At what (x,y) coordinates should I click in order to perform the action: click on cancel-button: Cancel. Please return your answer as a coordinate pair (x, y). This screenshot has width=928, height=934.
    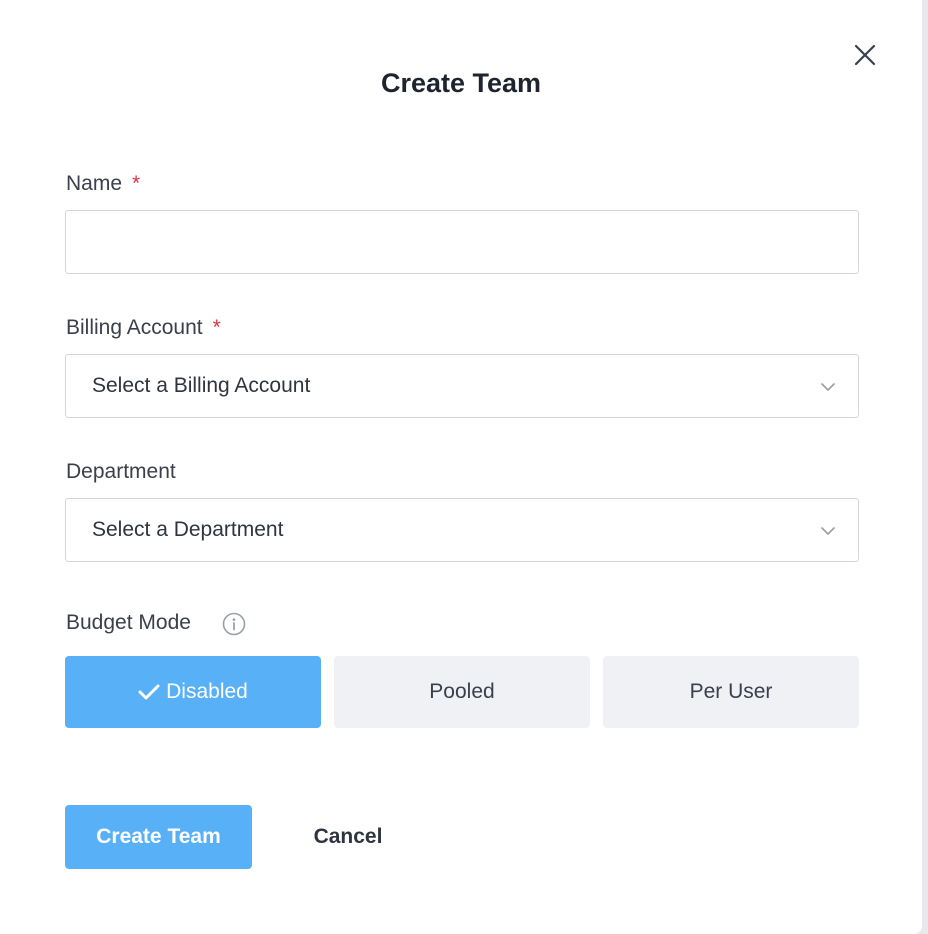
    Looking at the image, I should click on (348, 837).